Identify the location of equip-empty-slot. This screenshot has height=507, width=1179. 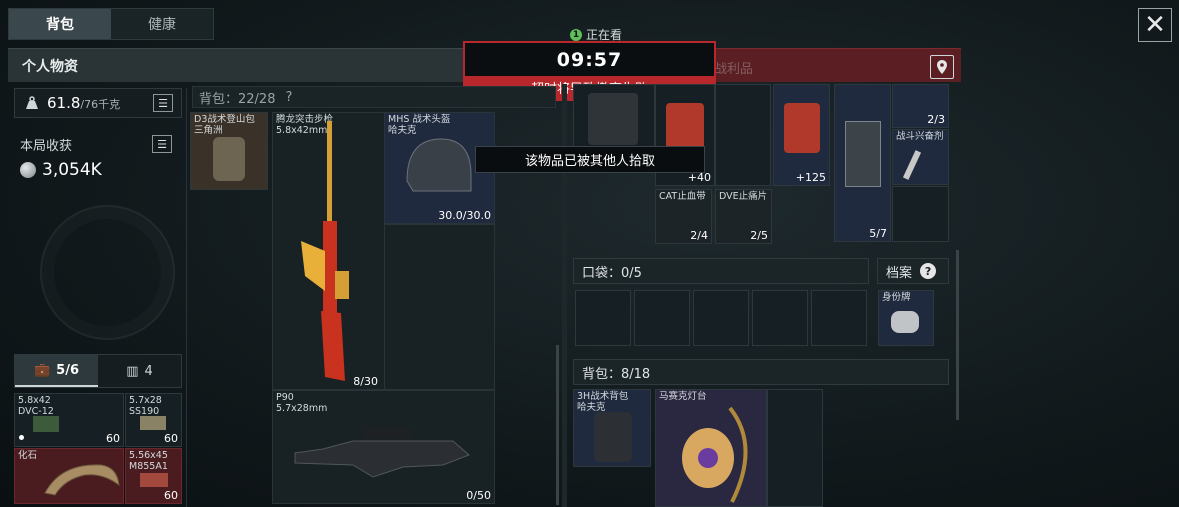
(439, 307).